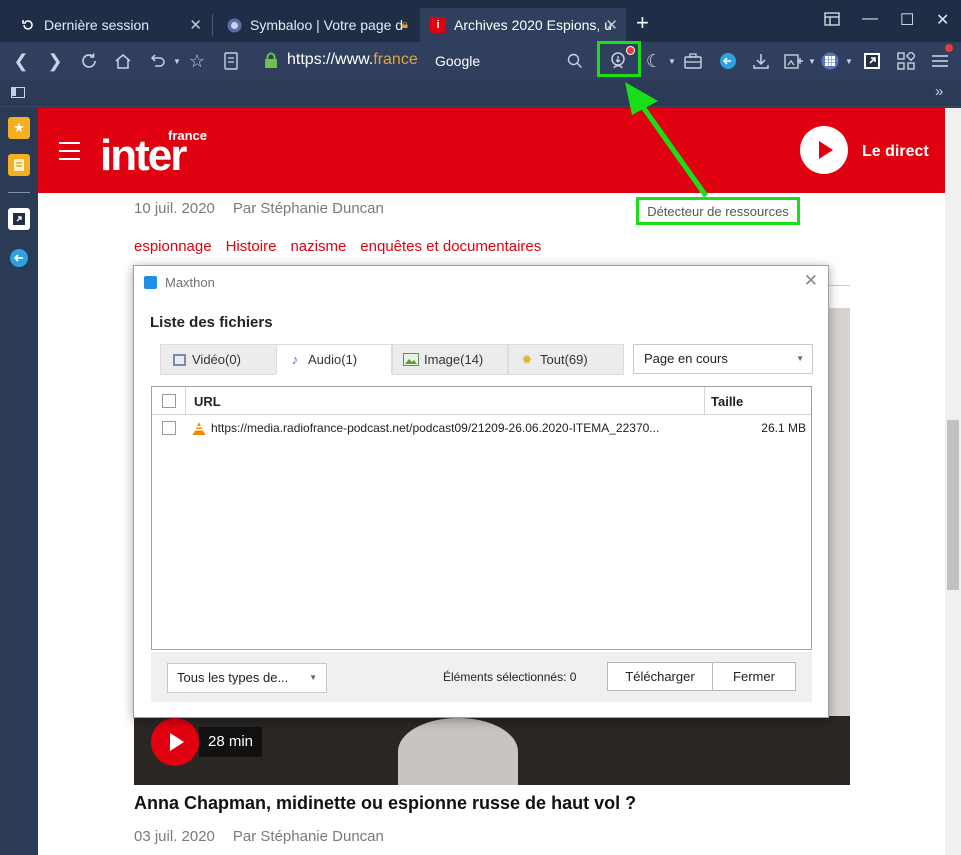 The height and width of the screenshot is (855, 961). Describe the element at coordinates (527, 359) in the screenshot. I see `puzzle-icon: ✹` at that location.